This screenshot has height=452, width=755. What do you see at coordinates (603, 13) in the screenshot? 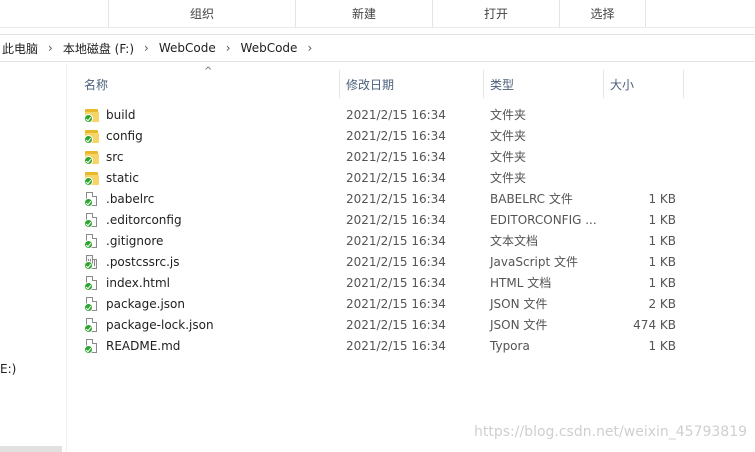
I see `ribbon-group-select: 选择` at bounding box center [603, 13].